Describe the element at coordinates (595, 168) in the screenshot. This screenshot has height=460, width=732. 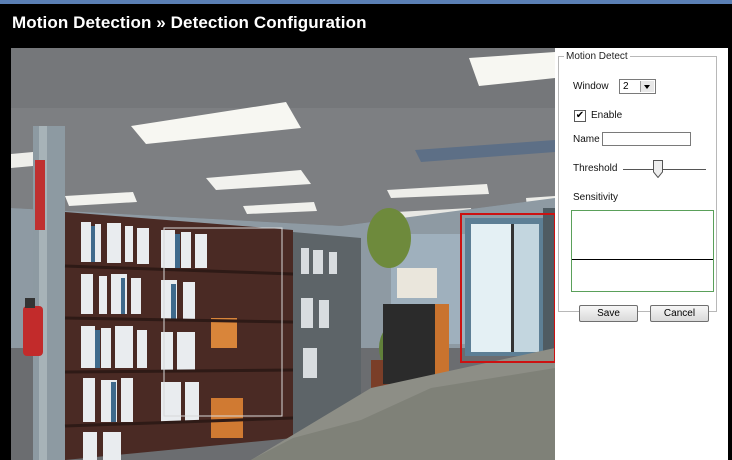
I see `threshold-label: Threshold` at that location.